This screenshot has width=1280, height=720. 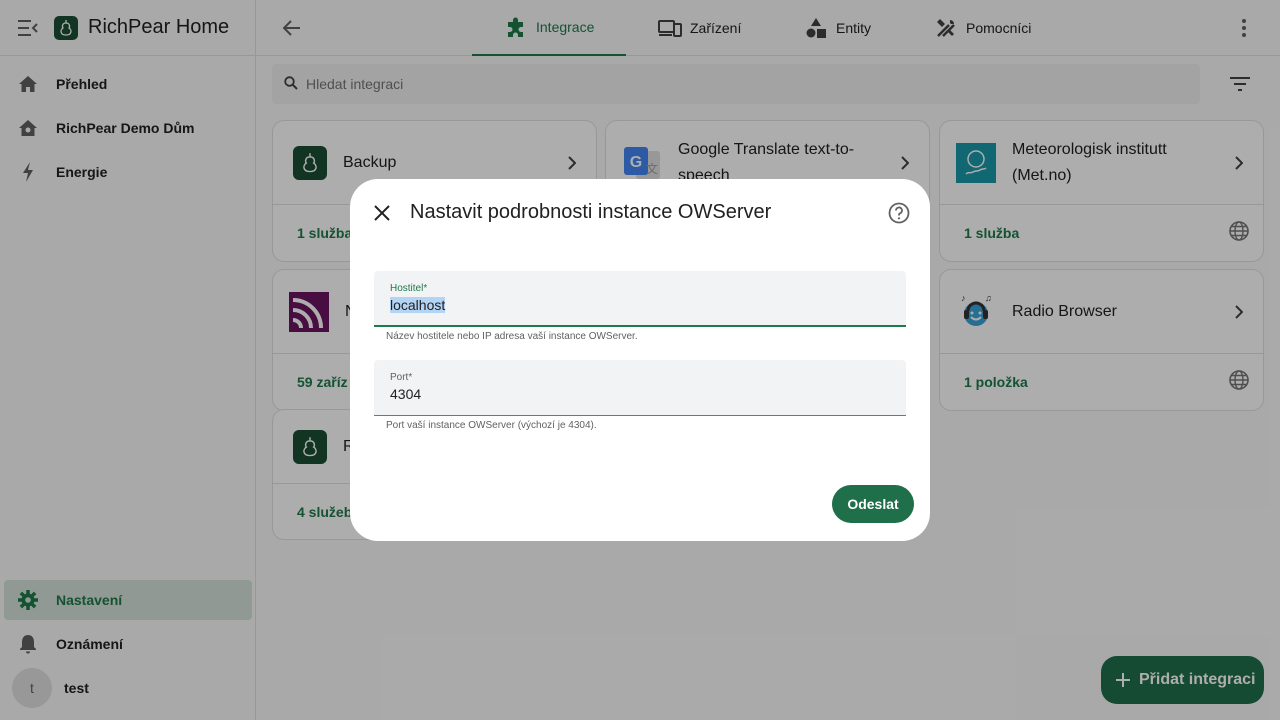 I want to click on port-field-label: Port*, so click(x=401, y=377).